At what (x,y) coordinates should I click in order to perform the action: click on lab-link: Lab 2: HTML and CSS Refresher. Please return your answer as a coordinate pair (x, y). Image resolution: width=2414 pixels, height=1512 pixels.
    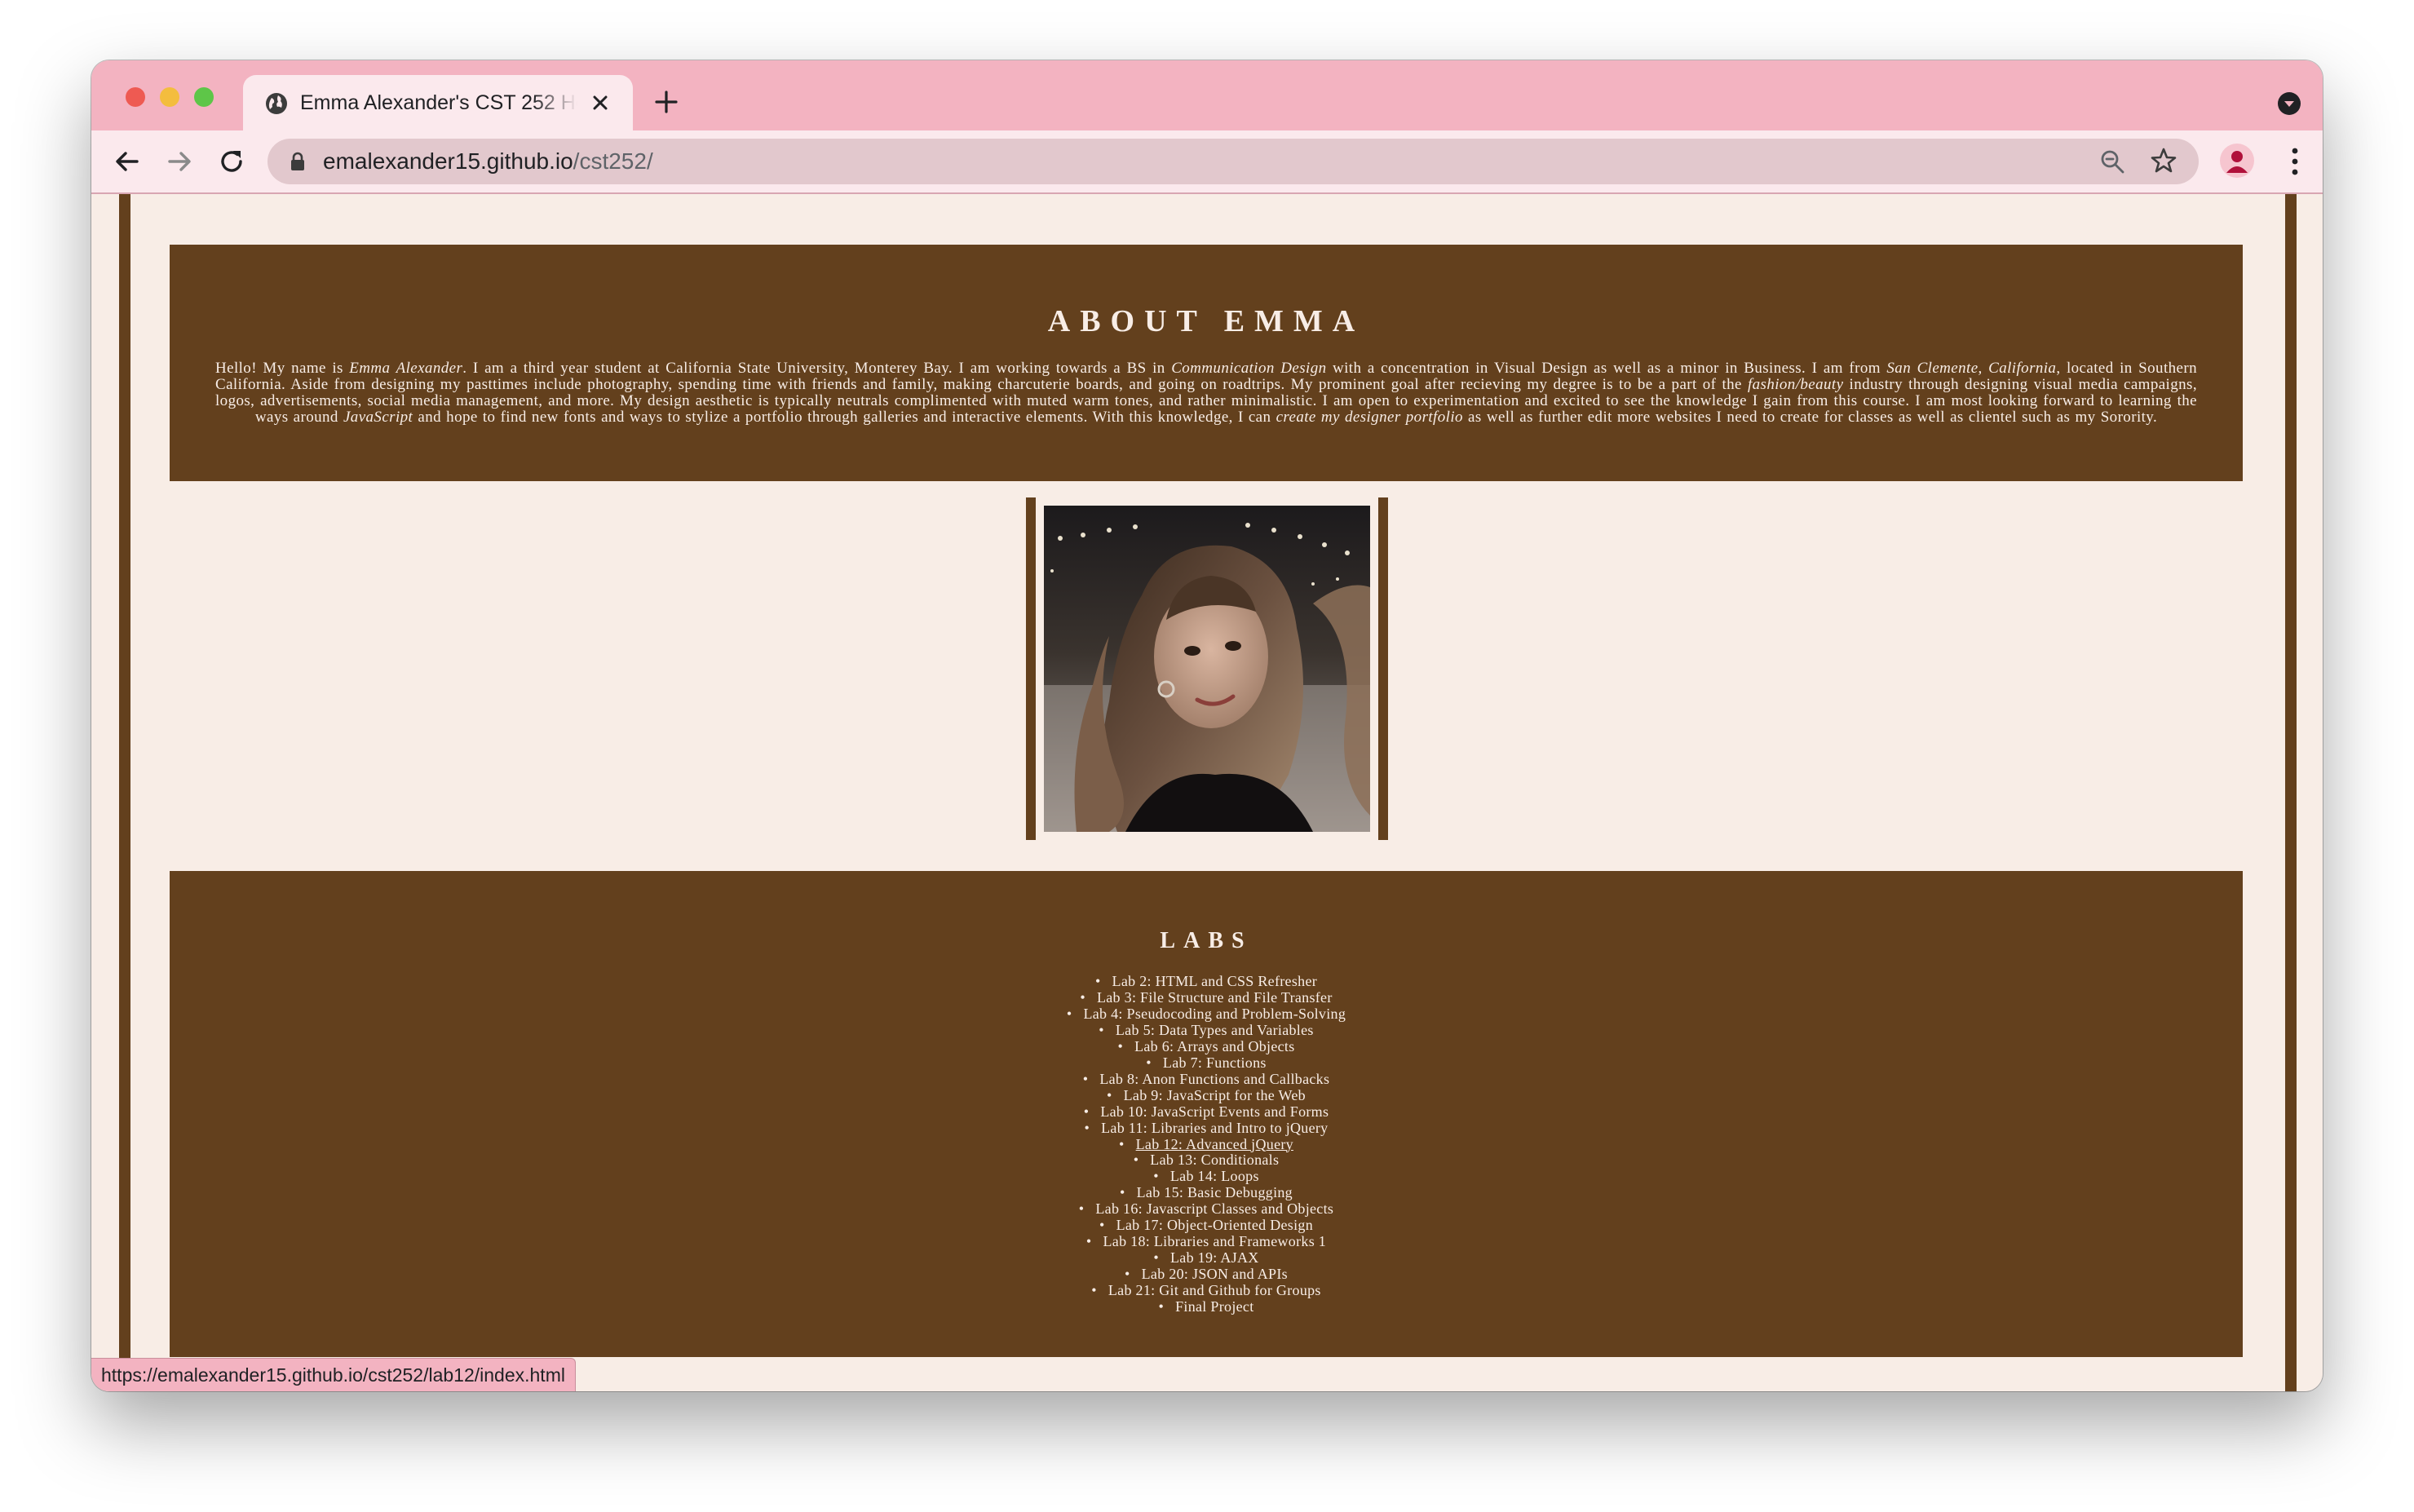
    Looking at the image, I should click on (1215, 981).